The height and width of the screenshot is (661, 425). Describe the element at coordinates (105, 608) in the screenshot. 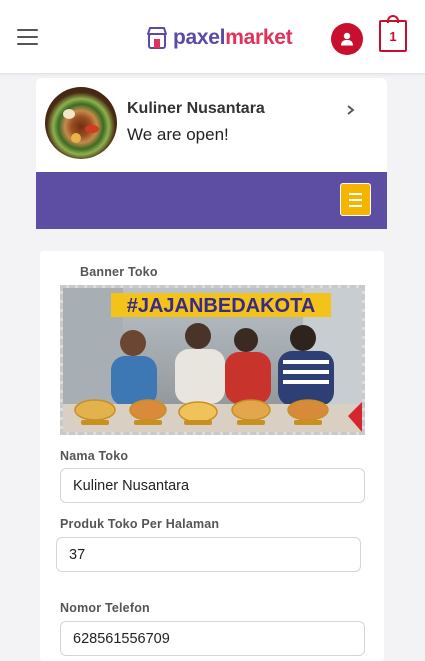

I see `phone-label: Nomor Telefon` at that location.